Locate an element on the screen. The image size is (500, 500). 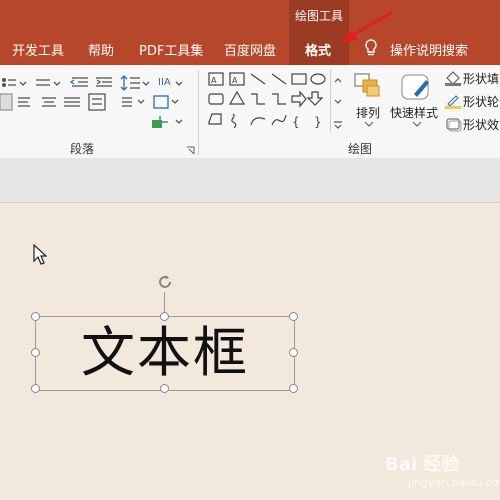
shapes-gallery: A A { } is located at coordinates (268, 101).